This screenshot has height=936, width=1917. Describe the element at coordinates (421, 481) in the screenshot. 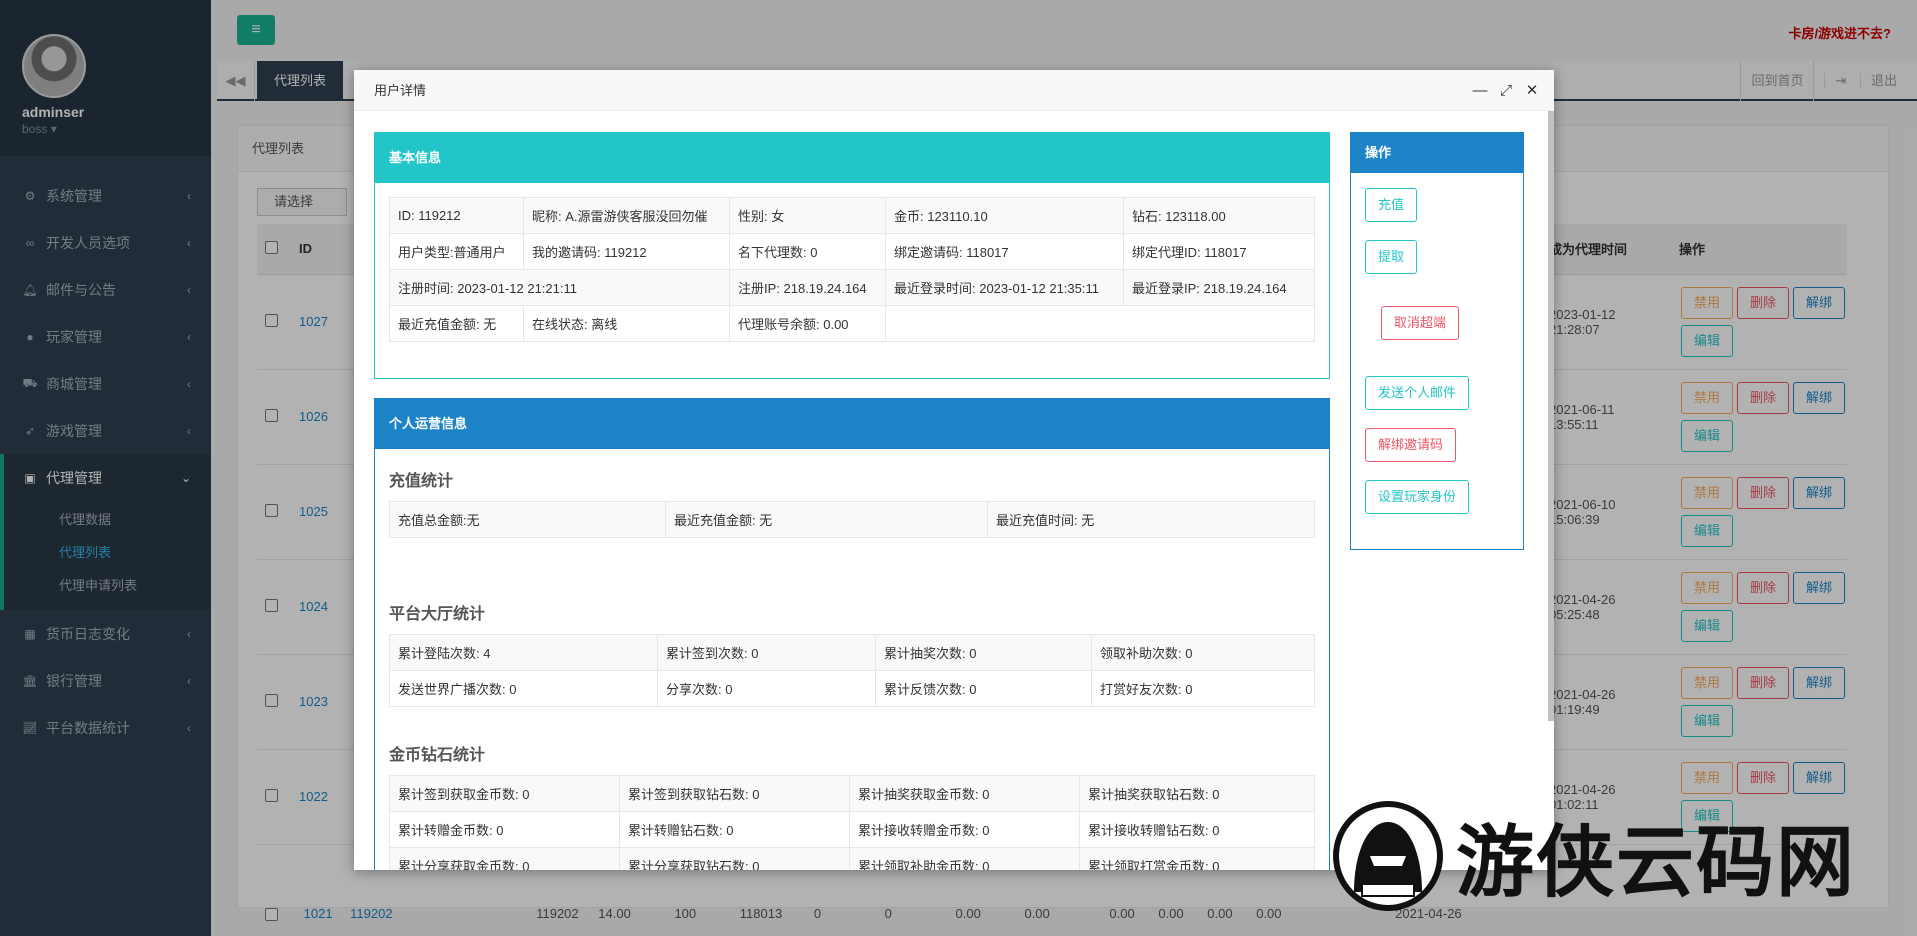

I see `recharge-heading: 充值统计` at that location.